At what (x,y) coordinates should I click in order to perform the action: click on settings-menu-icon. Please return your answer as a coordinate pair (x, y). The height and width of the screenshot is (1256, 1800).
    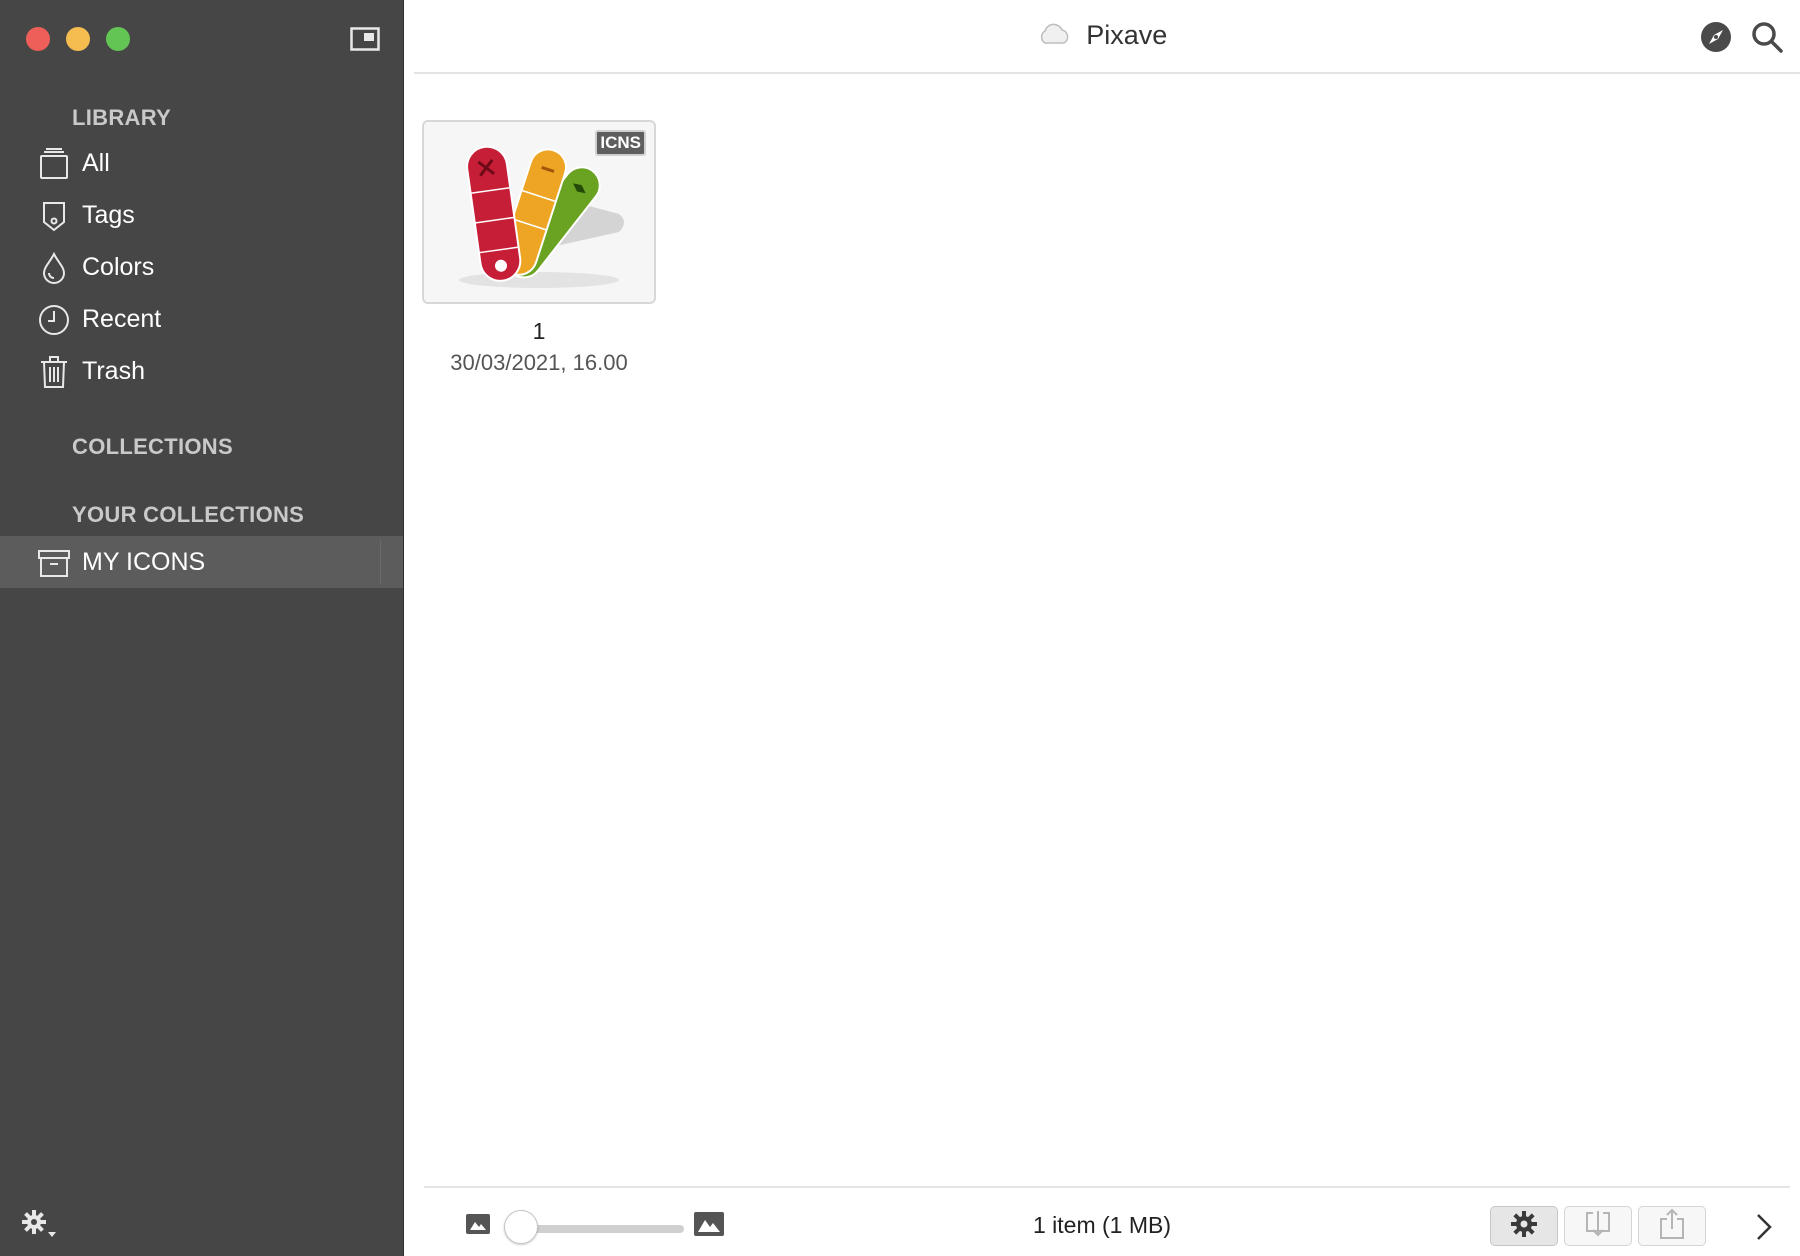
    Looking at the image, I should click on (40, 1224).